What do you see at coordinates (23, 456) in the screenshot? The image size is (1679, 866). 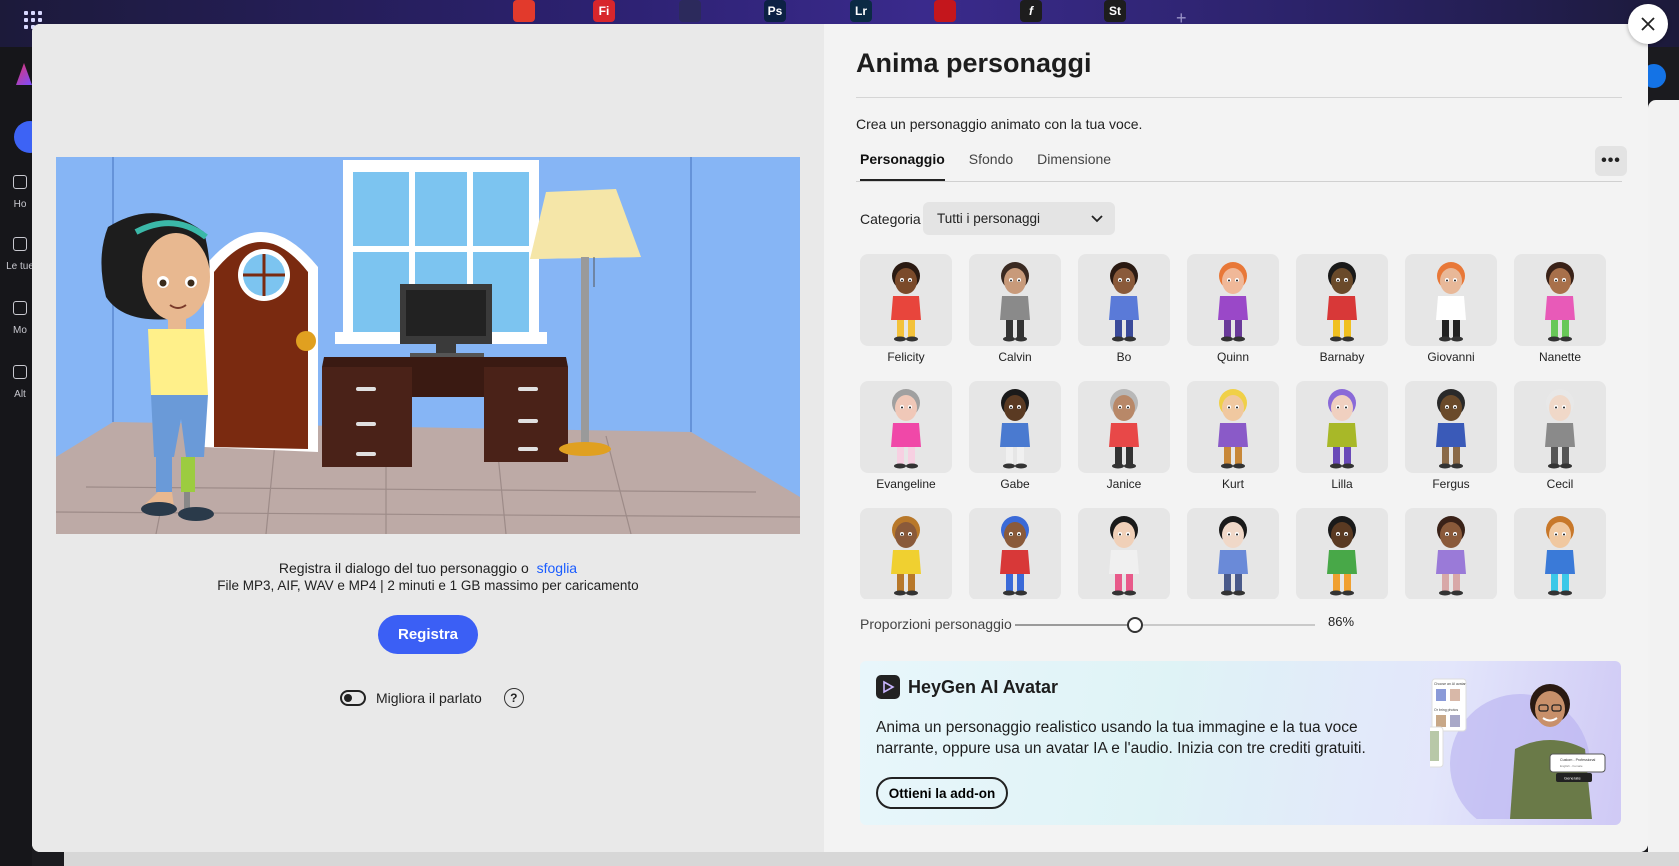 I see `left-rail: Ho Le tue Mo Alt` at bounding box center [23, 456].